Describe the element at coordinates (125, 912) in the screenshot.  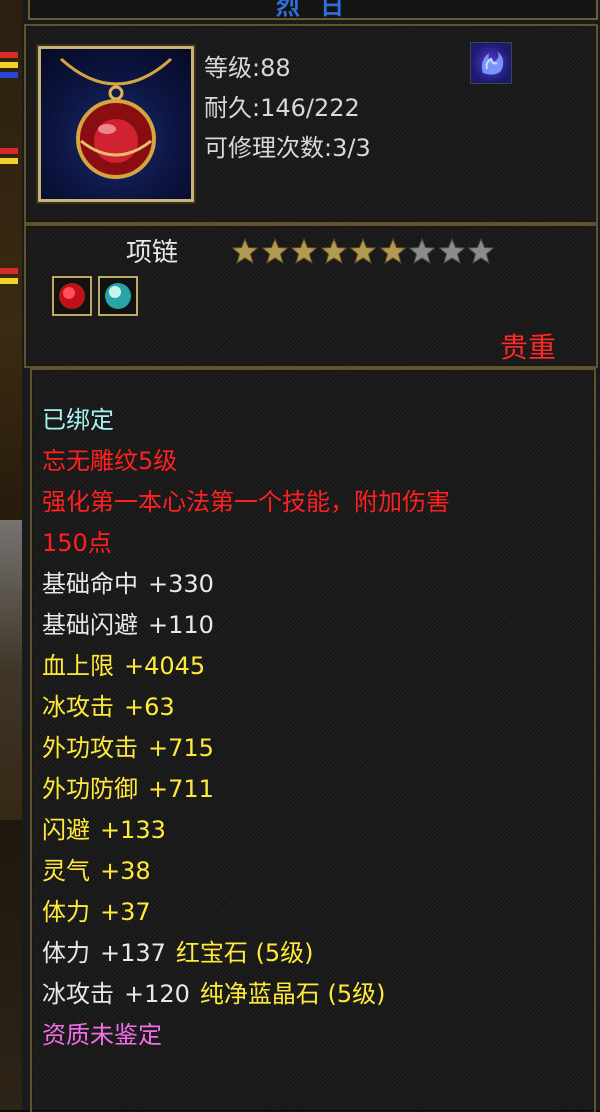
I see `stat-value: +37` at that location.